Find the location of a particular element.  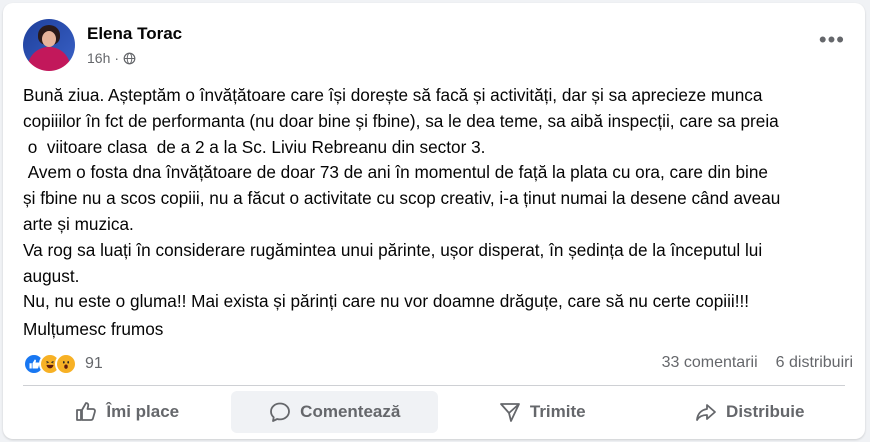

like-button: Îmi place is located at coordinates (127, 412).